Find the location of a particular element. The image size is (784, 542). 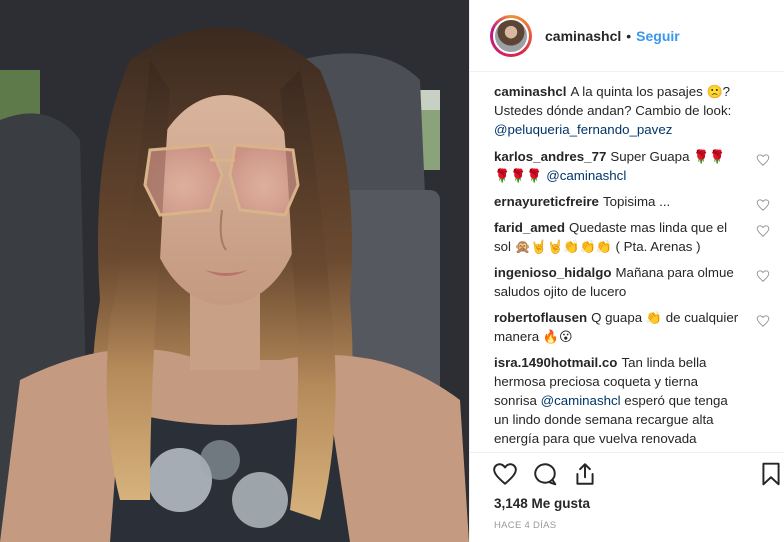

post-header: caminashcl • Seguir is located at coordinates (627, 36).